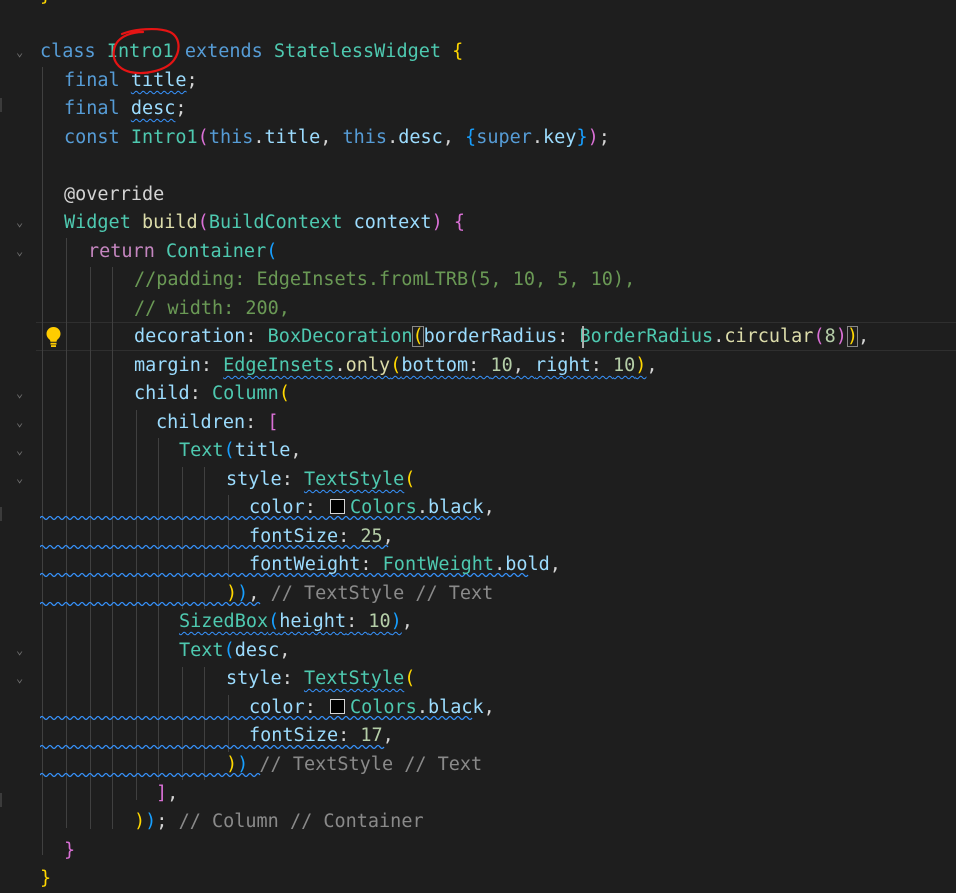 The width and height of the screenshot is (956, 893). What do you see at coordinates (164, 137) in the screenshot?
I see `constructor-name: Intro1` at bounding box center [164, 137].